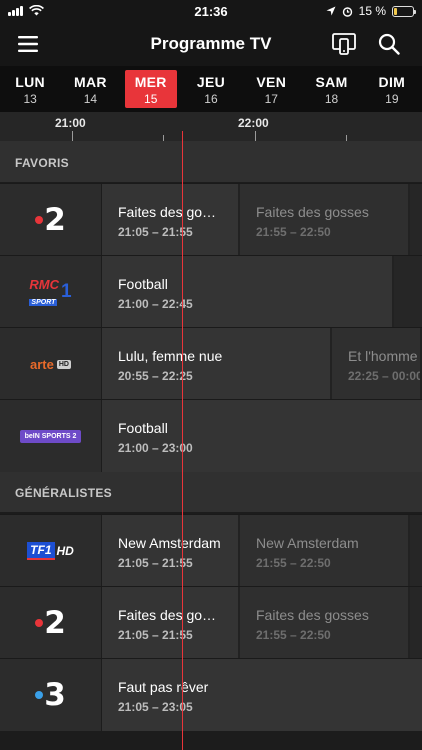 The image size is (422, 750). I want to click on france-3-logo: 3, so click(50, 695).